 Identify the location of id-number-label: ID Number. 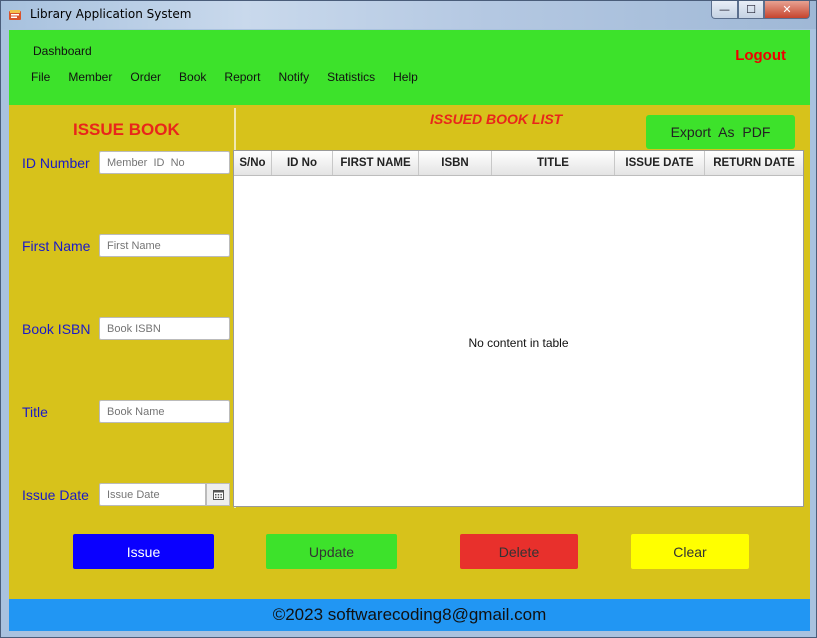
(56, 163).